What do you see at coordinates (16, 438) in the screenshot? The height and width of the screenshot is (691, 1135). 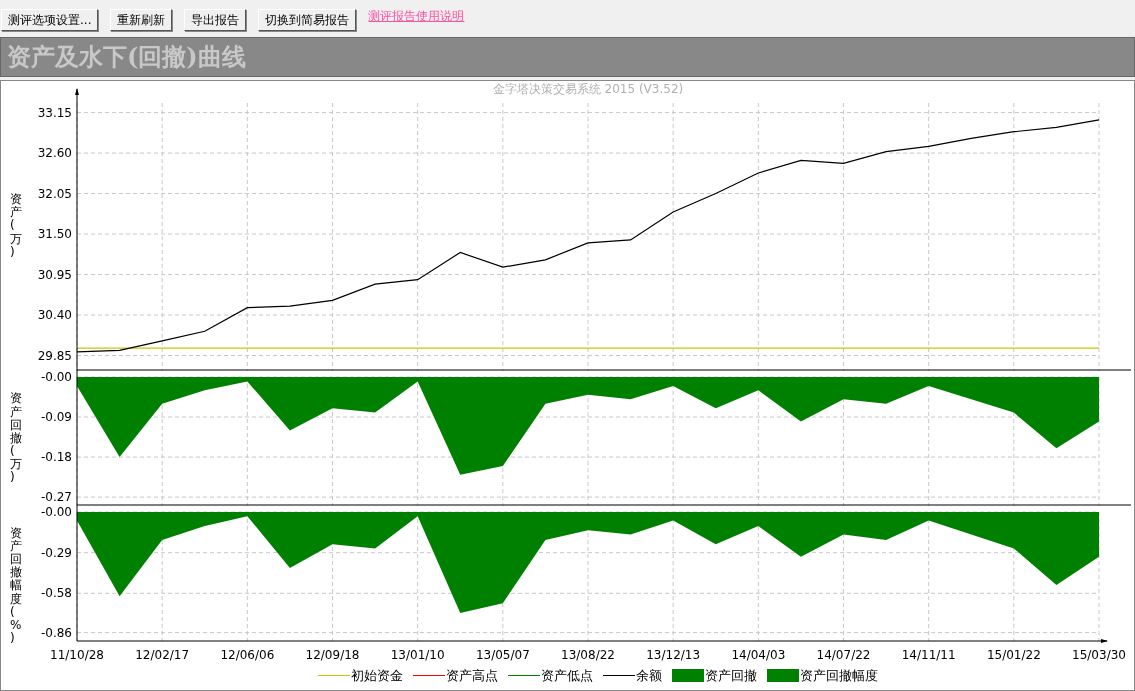 I see `y-axis-title: 资产回撤(万)` at bounding box center [16, 438].